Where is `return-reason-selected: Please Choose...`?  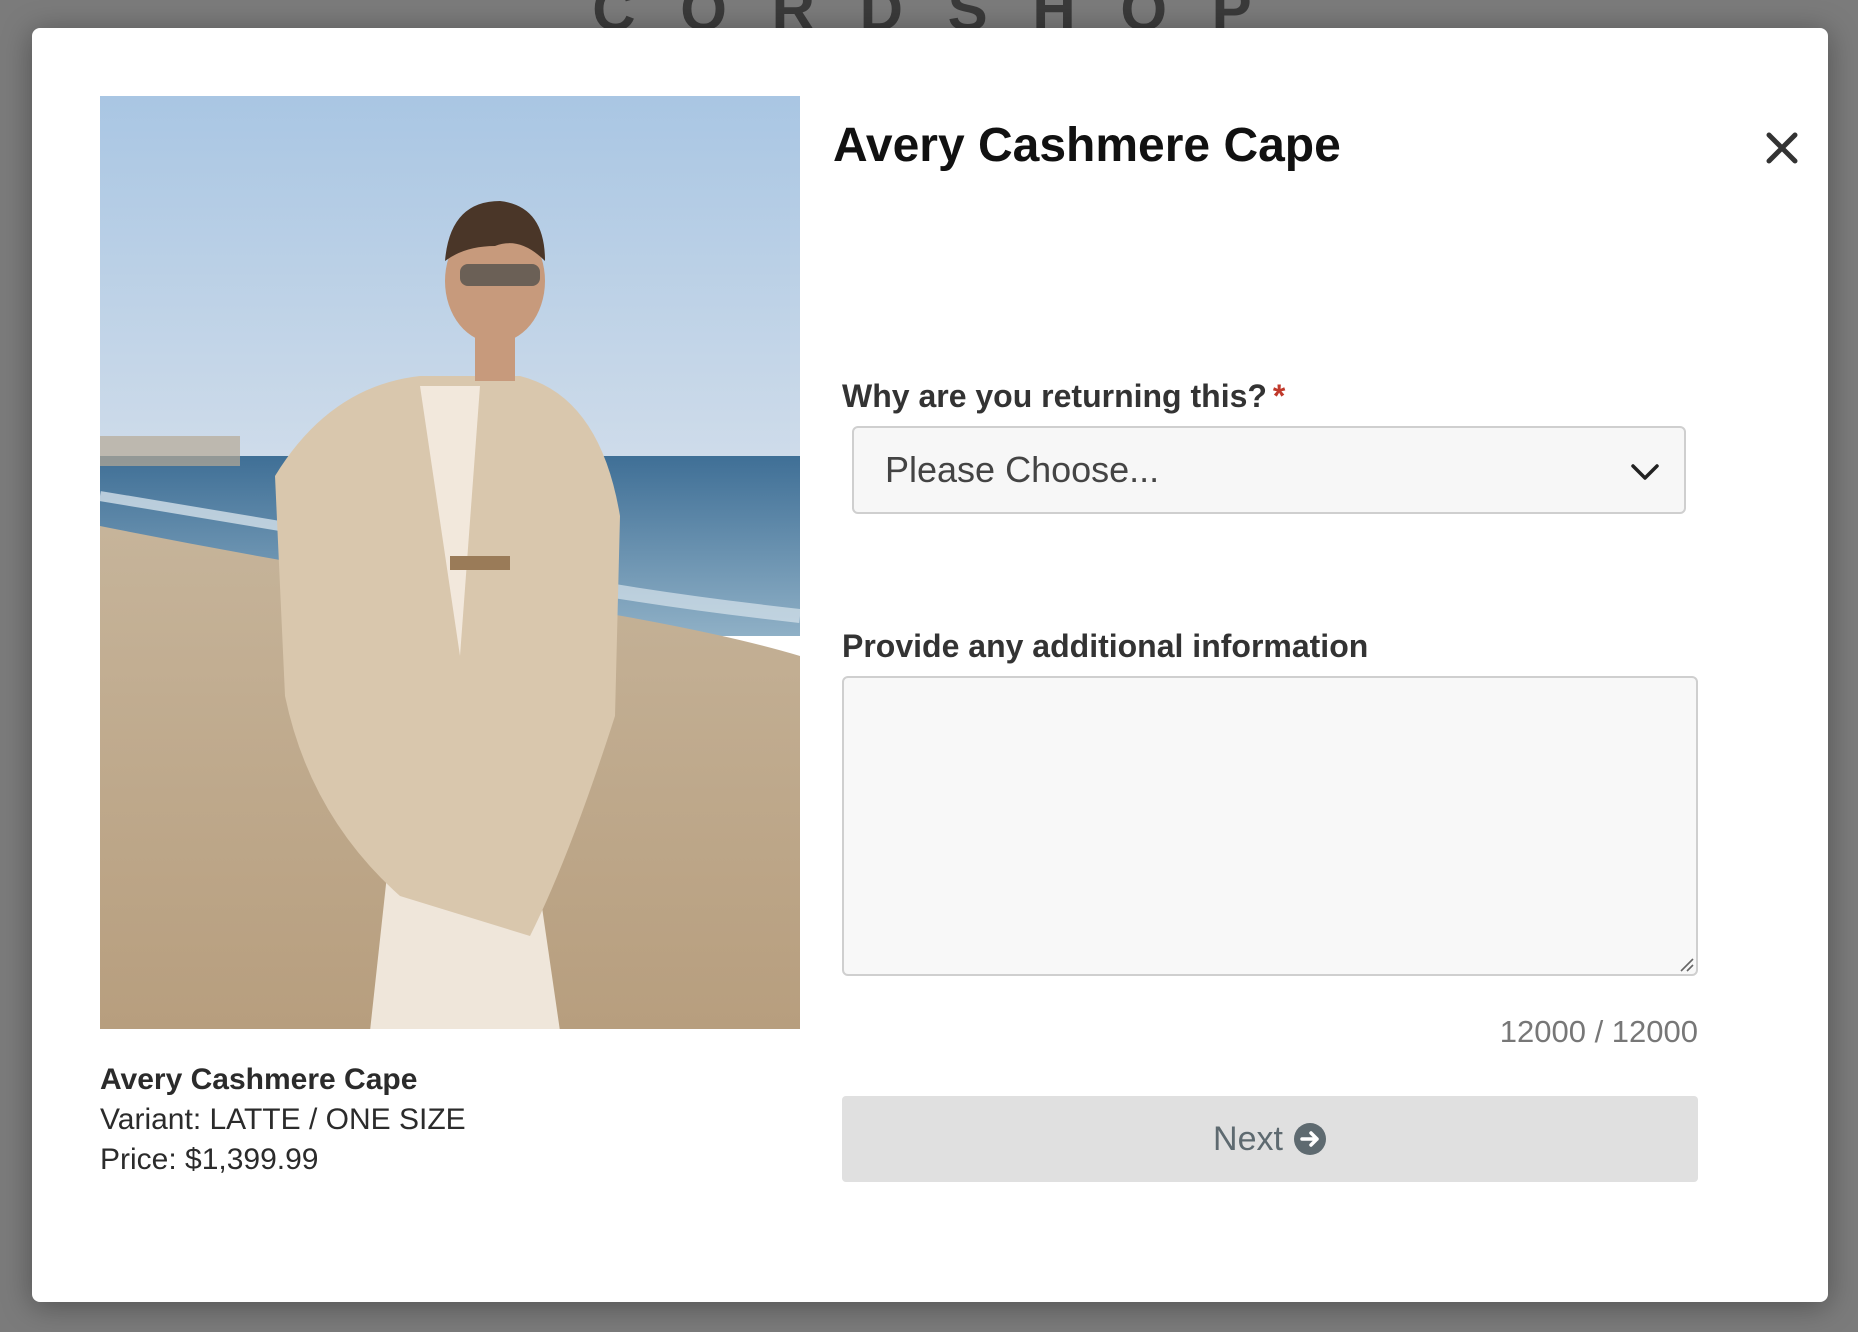
return-reason-selected: Please Choose... is located at coordinates (1022, 469).